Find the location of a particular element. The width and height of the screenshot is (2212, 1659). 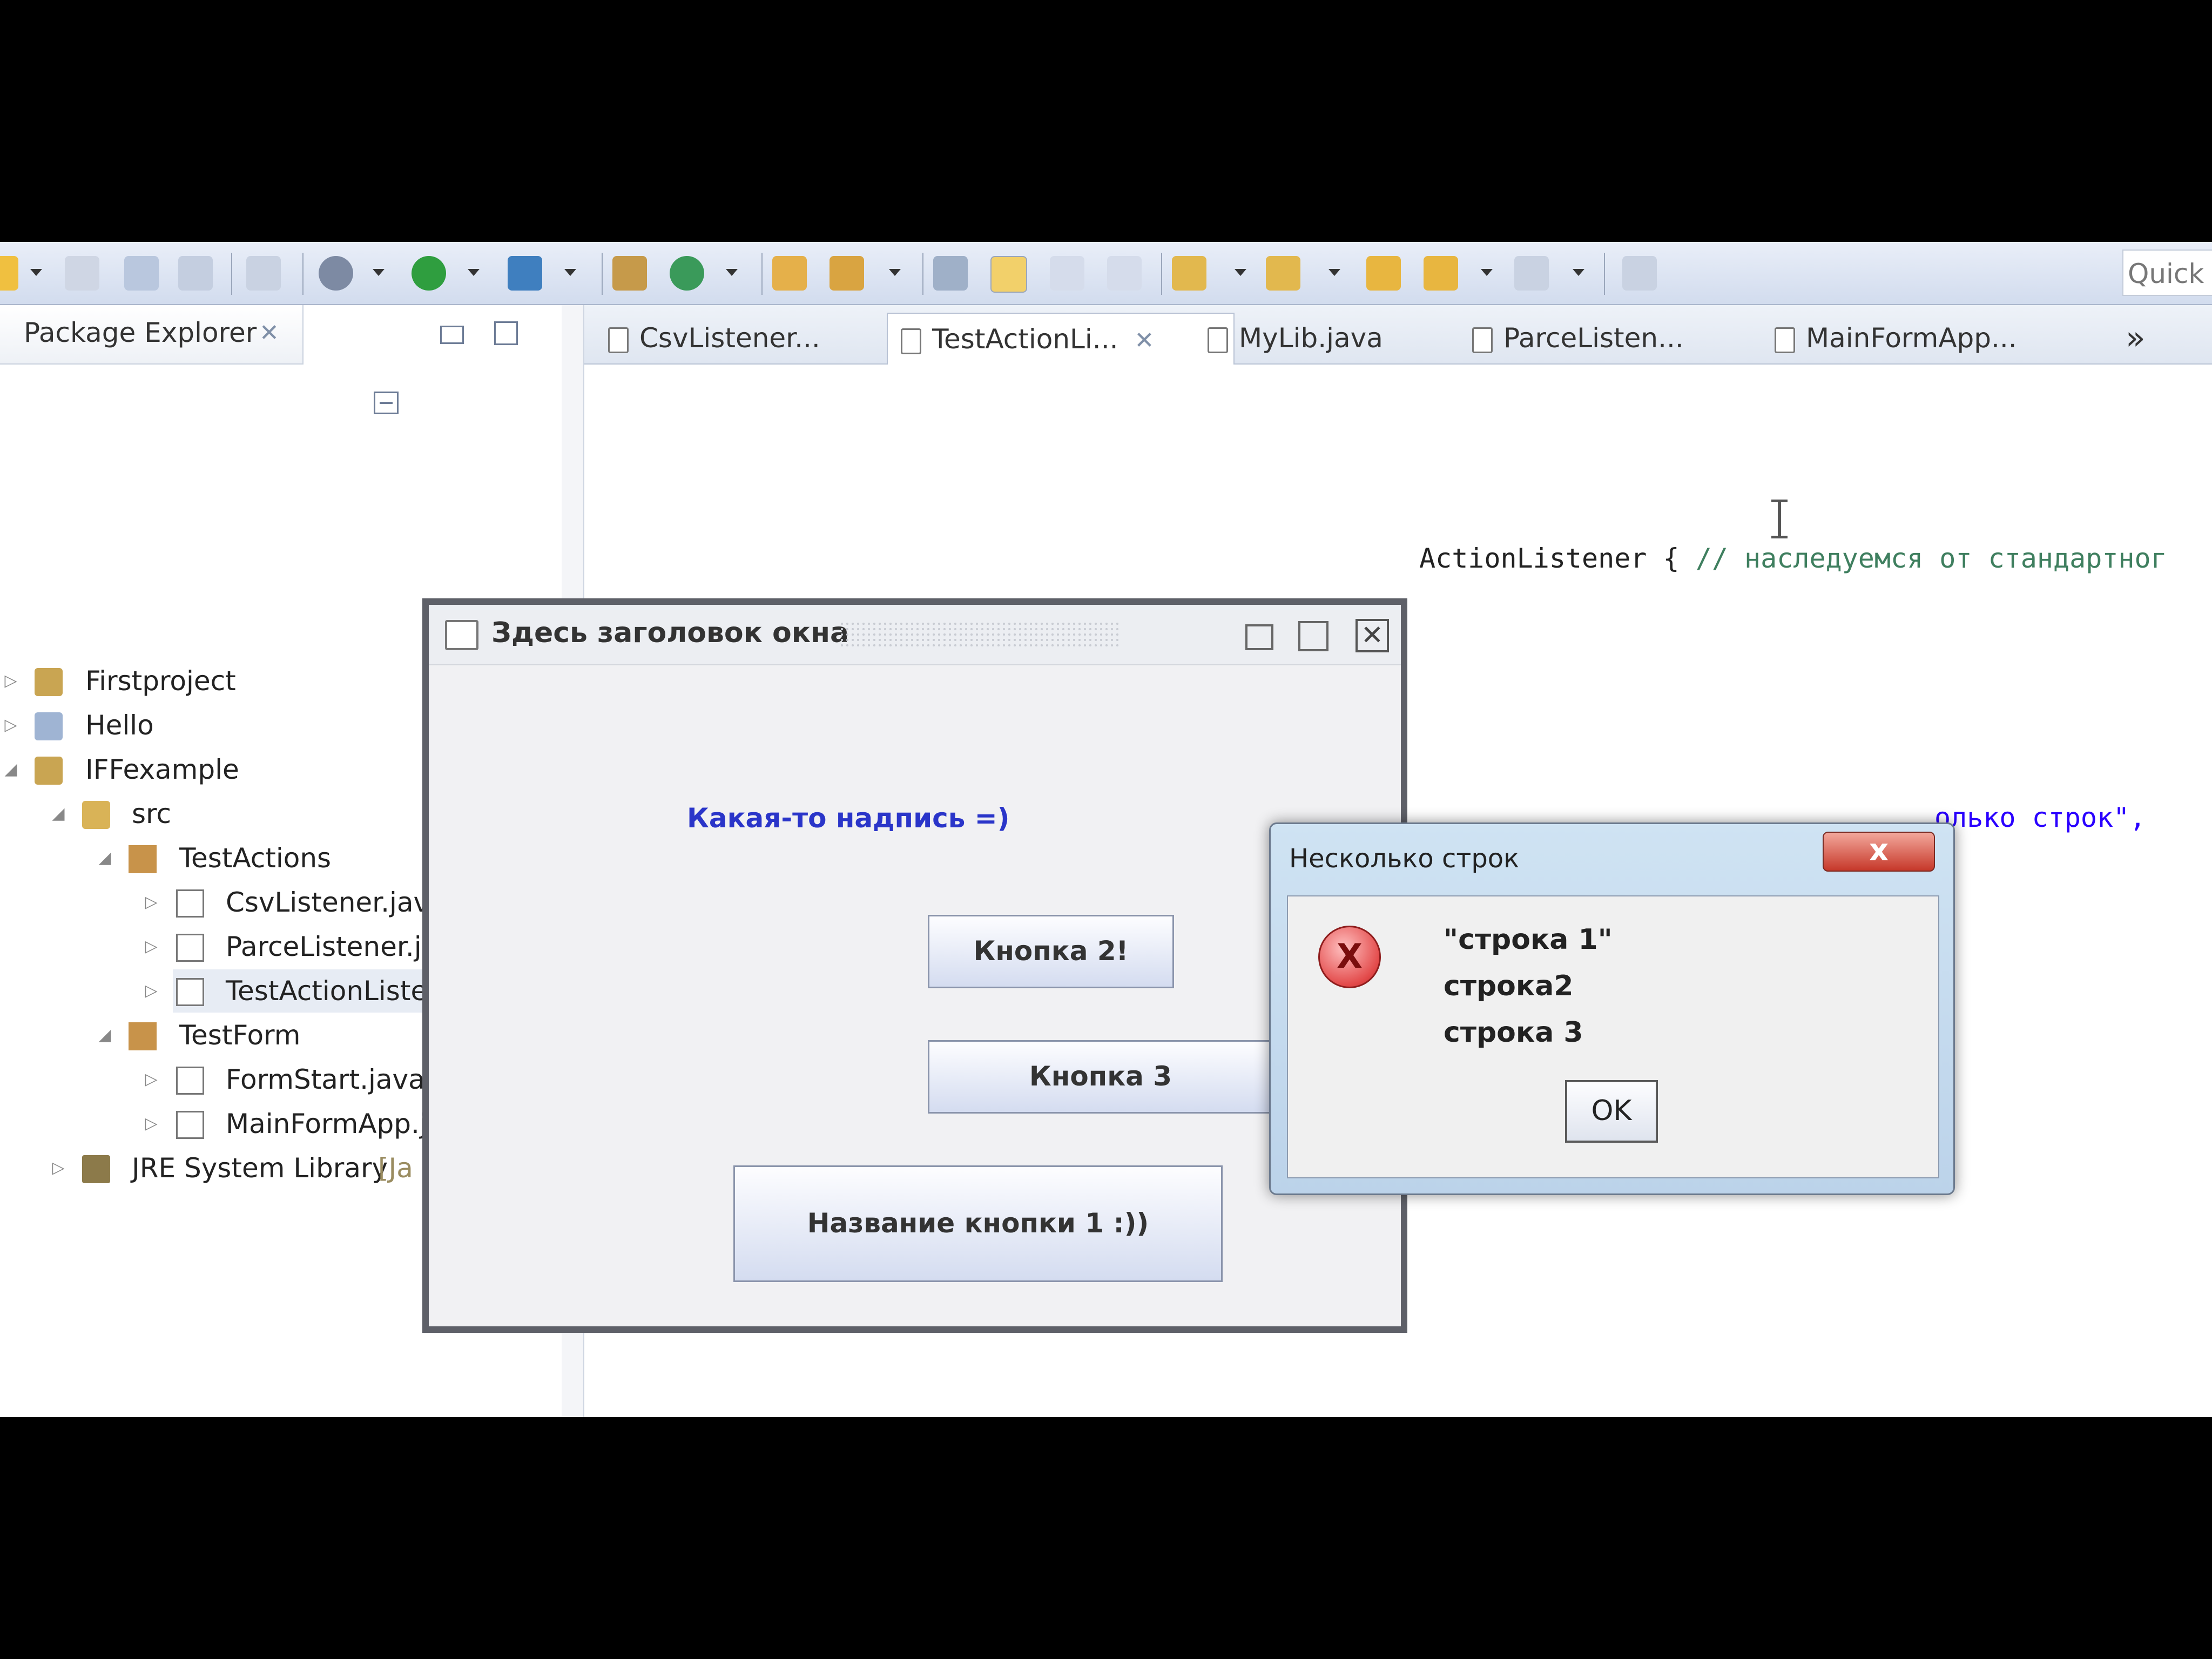

maximize-icon is located at coordinates (1313, 636).